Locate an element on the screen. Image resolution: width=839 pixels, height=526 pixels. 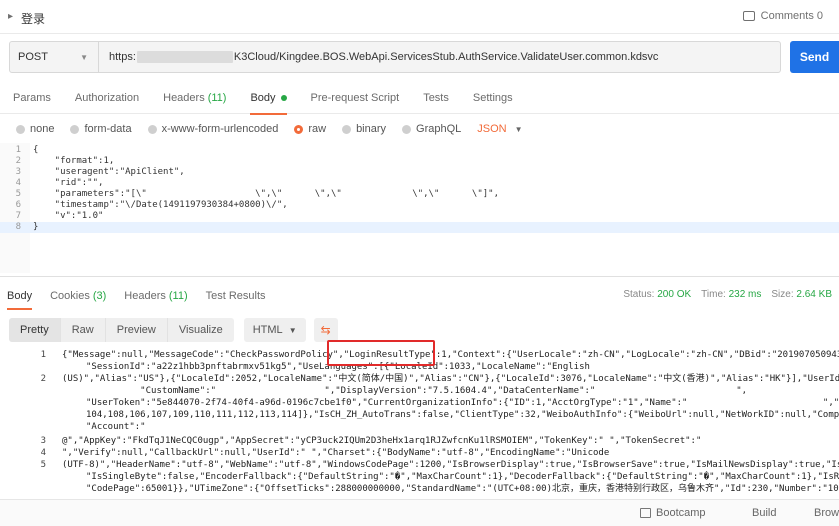
line-number: 6 is located at coordinates (18, 205).